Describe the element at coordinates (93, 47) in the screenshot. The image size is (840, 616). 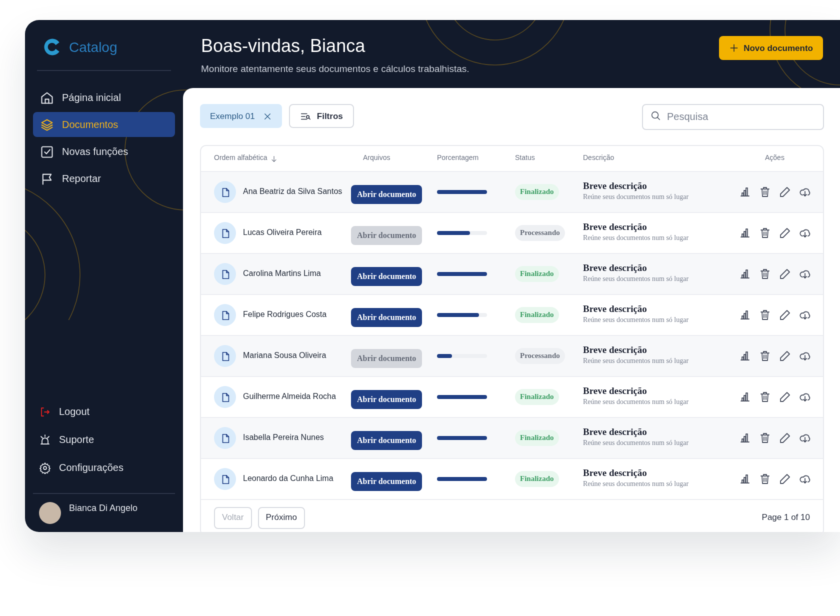
I see `brand-name: Catalog` at that location.